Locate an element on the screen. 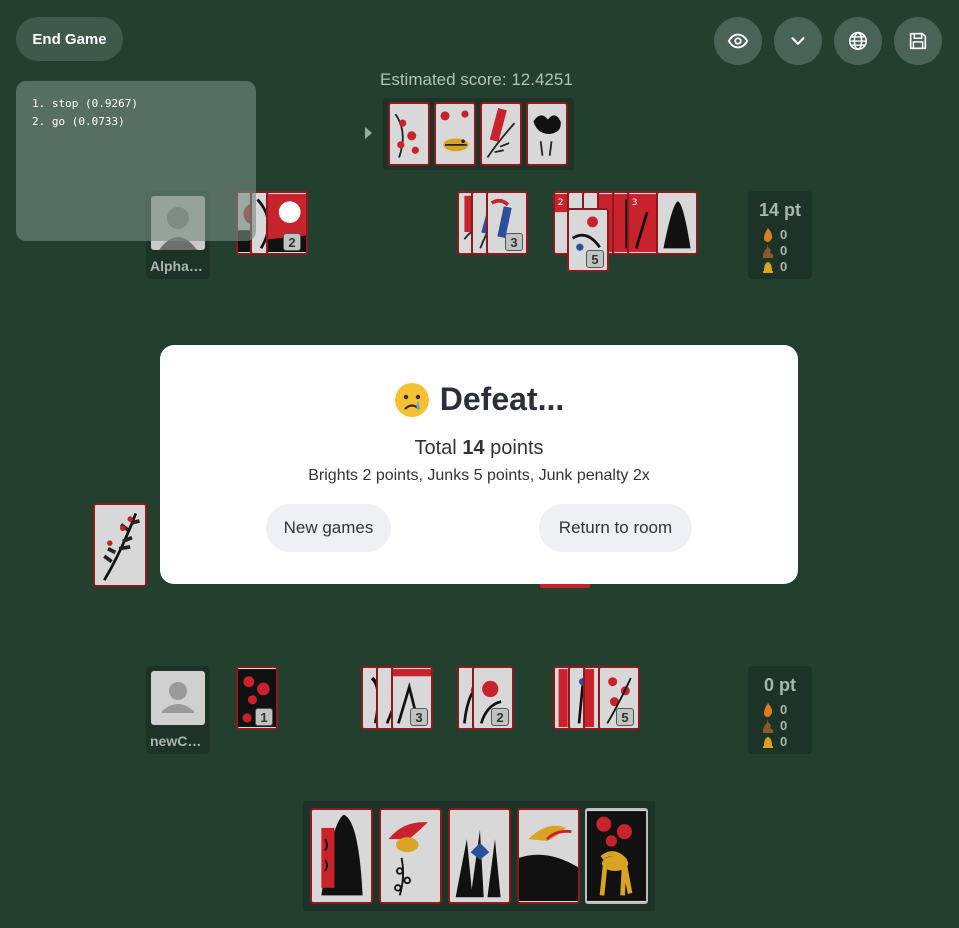  view-toggle-button is located at coordinates (738, 41).